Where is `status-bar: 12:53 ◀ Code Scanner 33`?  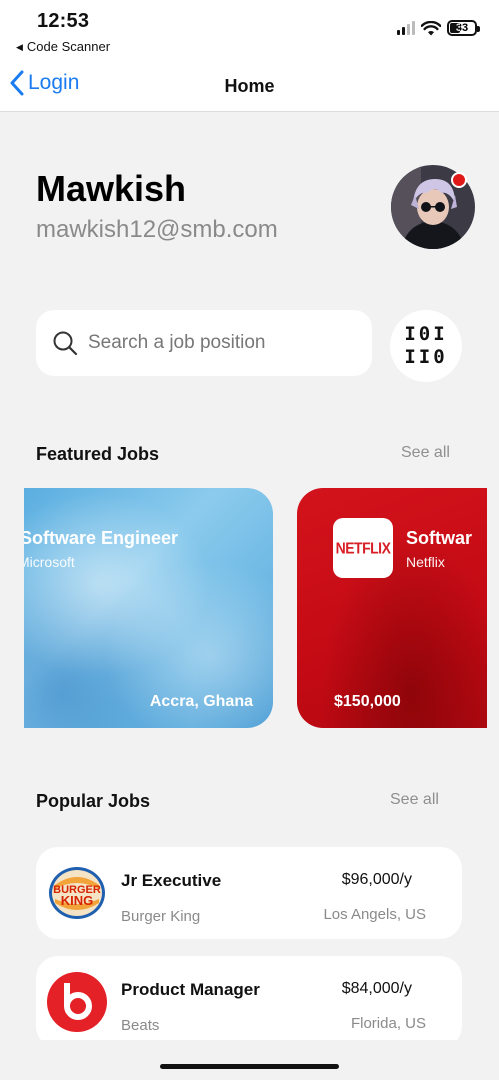 status-bar: 12:53 ◀ Code Scanner 33 is located at coordinates (249, 30).